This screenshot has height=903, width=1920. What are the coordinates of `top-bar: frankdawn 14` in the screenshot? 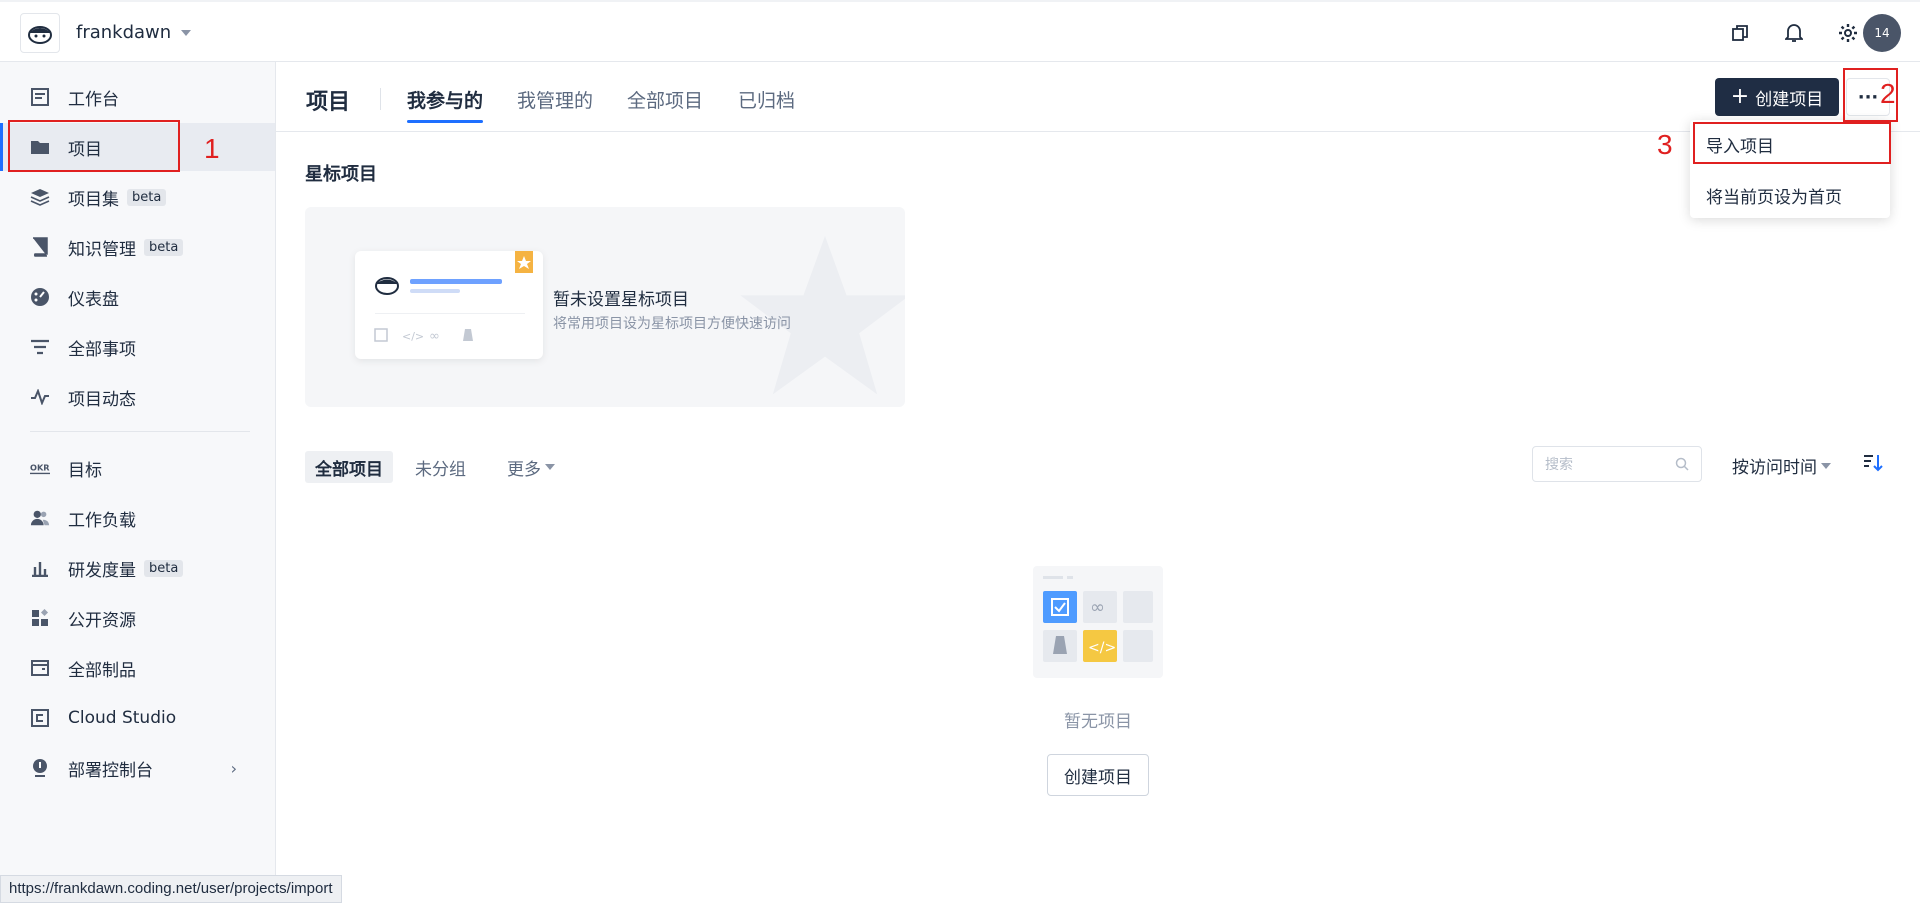 It's located at (960, 31).